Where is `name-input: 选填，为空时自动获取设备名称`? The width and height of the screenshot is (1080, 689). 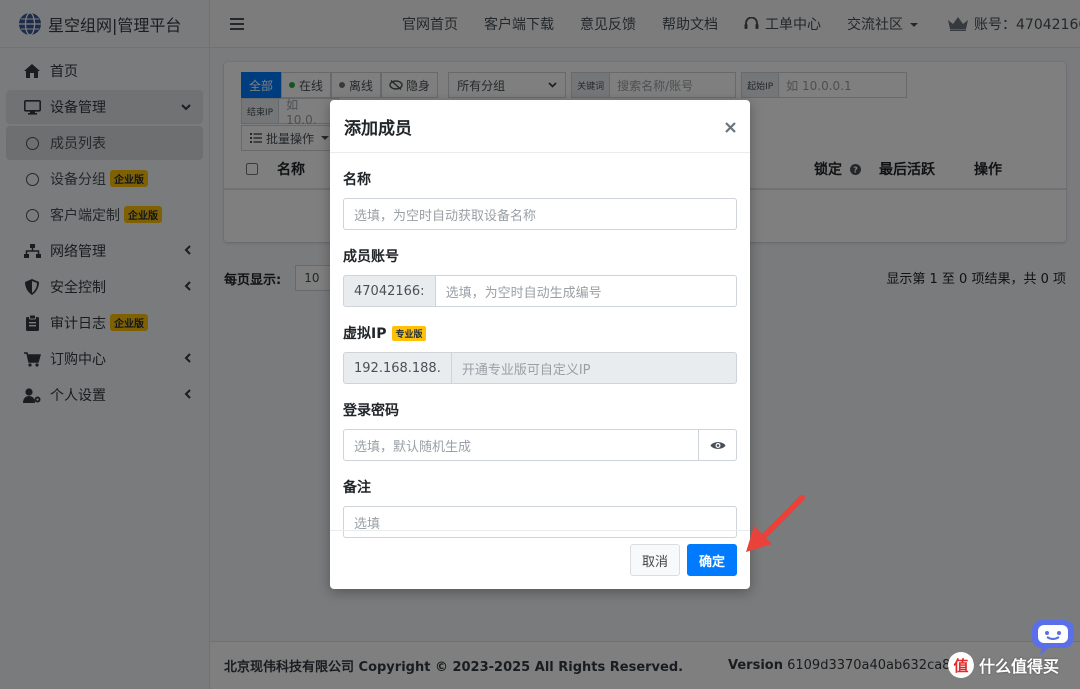
name-input: 选填，为空时自动获取设备名称 is located at coordinates (540, 214).